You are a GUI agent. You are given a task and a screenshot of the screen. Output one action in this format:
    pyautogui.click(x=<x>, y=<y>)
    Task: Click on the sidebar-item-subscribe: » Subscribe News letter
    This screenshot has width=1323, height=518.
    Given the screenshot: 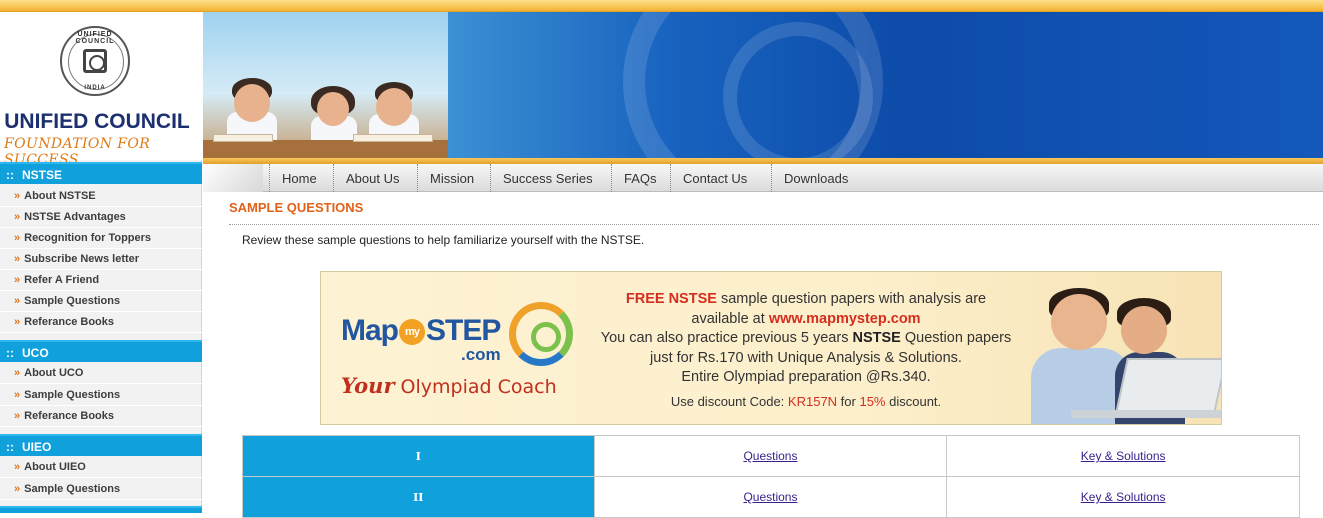 What is the action you would take?
    pyautogui.click(x=101, y=259)
    